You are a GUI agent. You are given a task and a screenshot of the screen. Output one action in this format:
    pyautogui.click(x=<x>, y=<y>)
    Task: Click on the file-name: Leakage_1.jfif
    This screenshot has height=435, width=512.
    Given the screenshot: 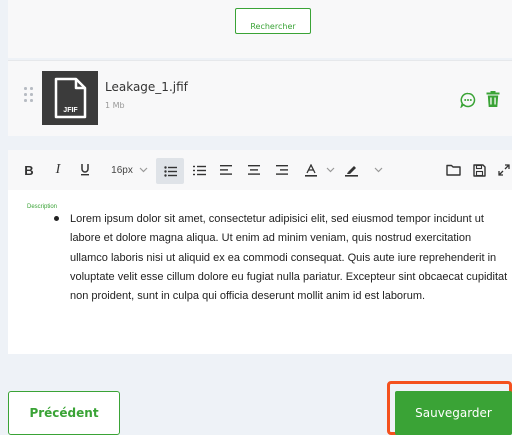 What is the action you would take?
    pyautogui.click(x=146, y=87)
    